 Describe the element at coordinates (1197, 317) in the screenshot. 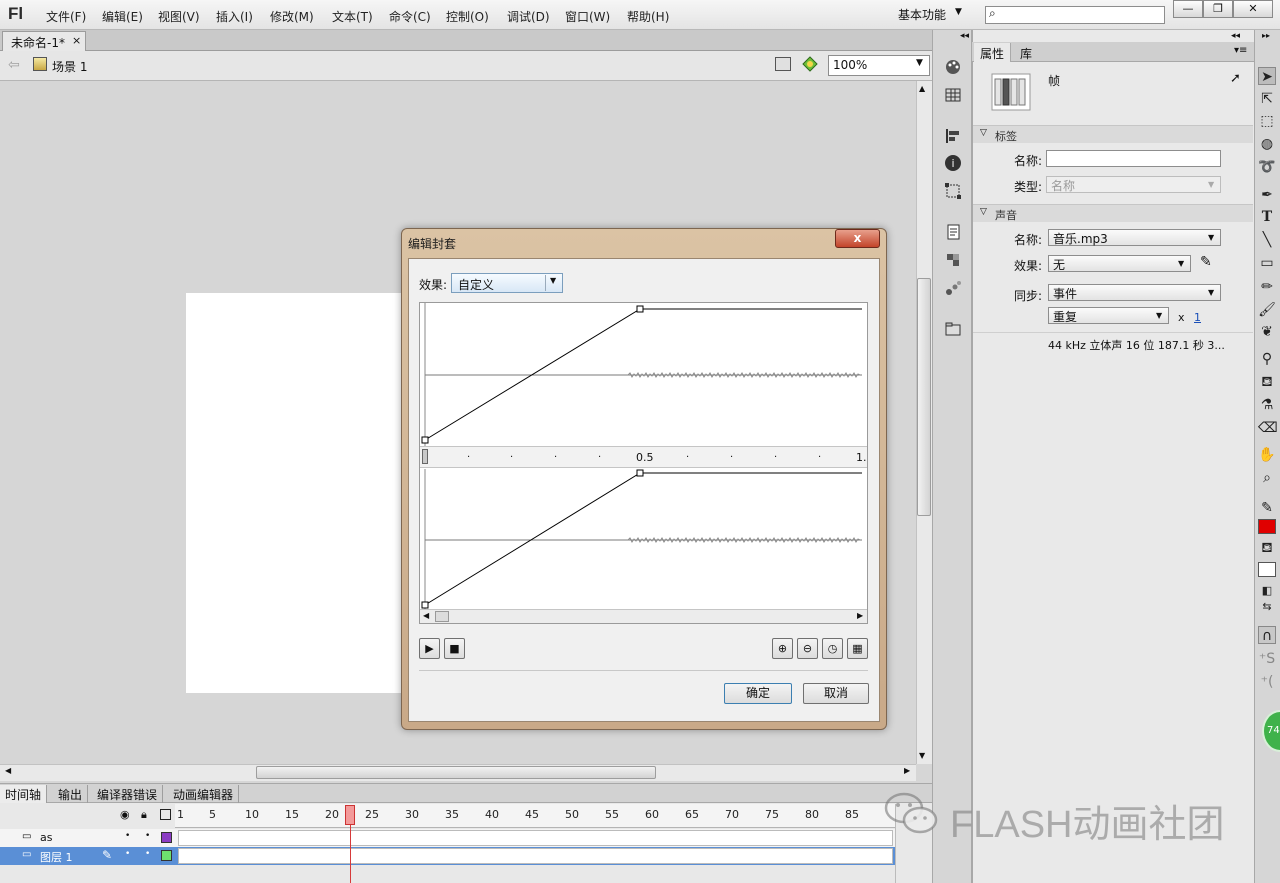

I see `repeat-count: 1` at that location.